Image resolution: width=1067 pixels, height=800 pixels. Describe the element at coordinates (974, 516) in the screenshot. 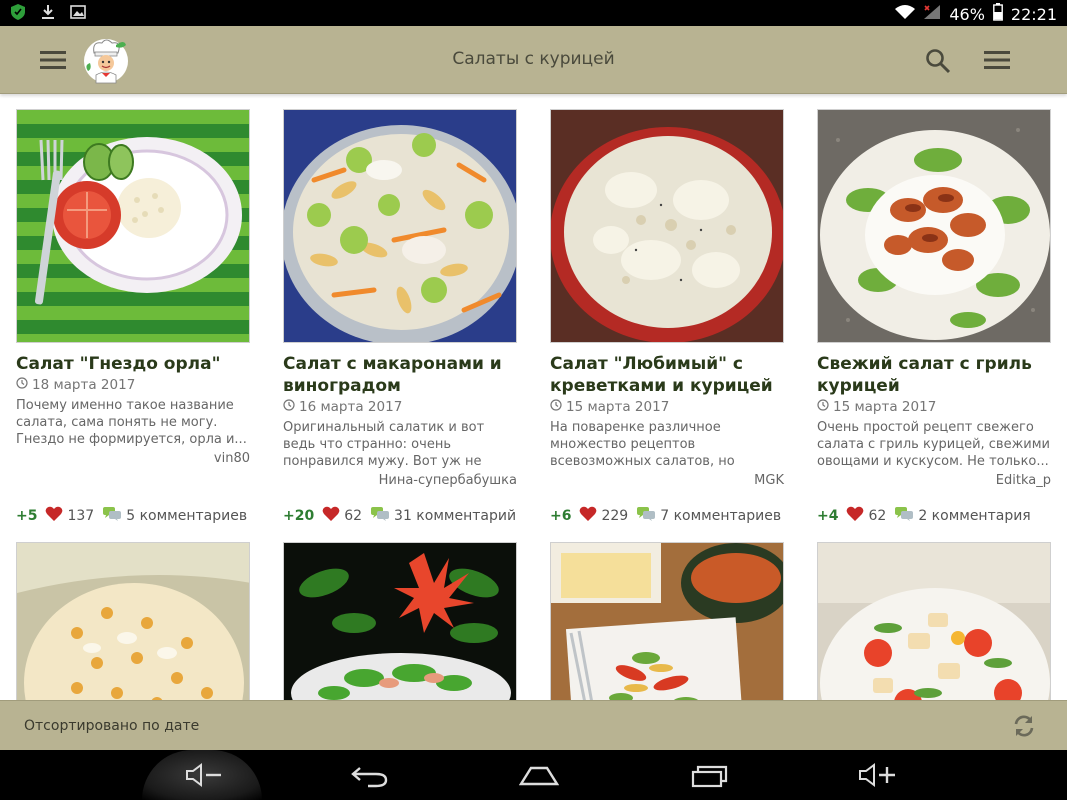

I see `comments-count: 2 комментария` at that location.